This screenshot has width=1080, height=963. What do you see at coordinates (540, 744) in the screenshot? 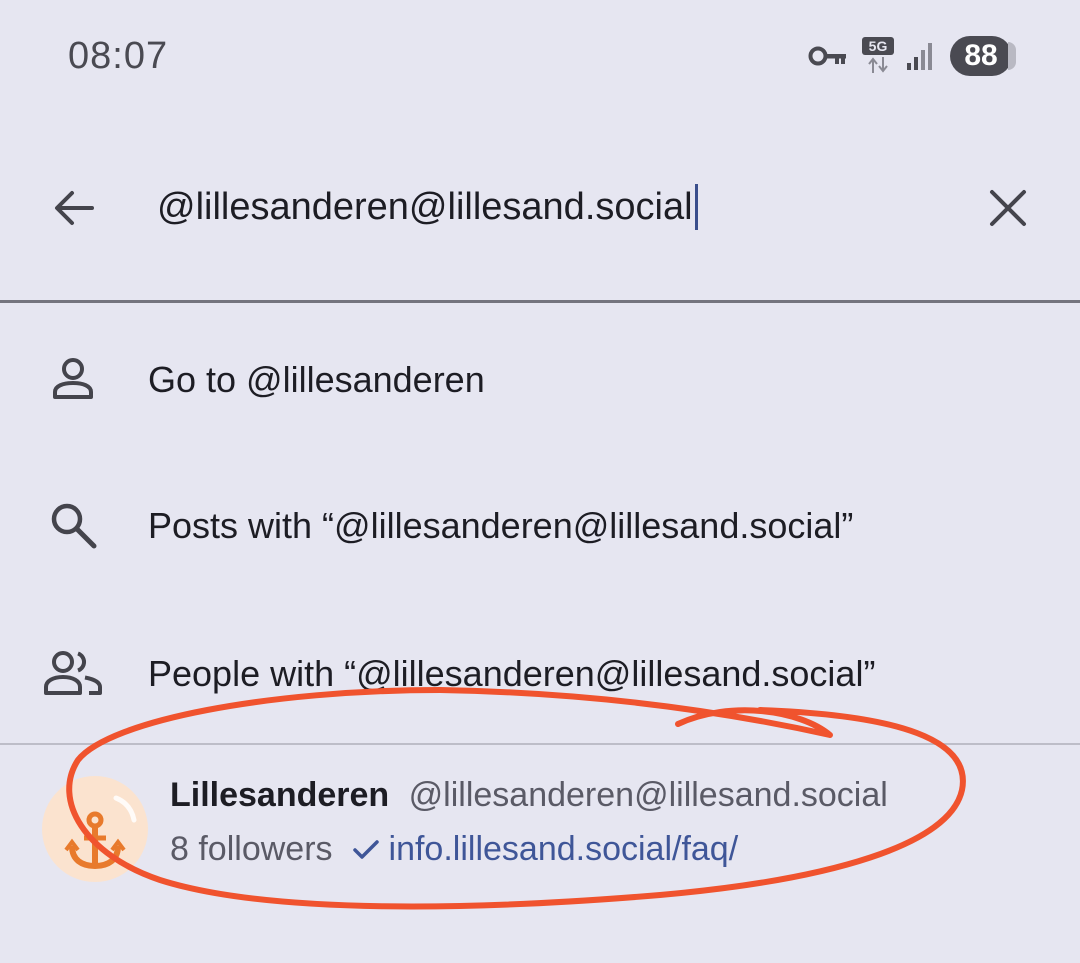
I see `results-divider` at bounding box center [540, 744].